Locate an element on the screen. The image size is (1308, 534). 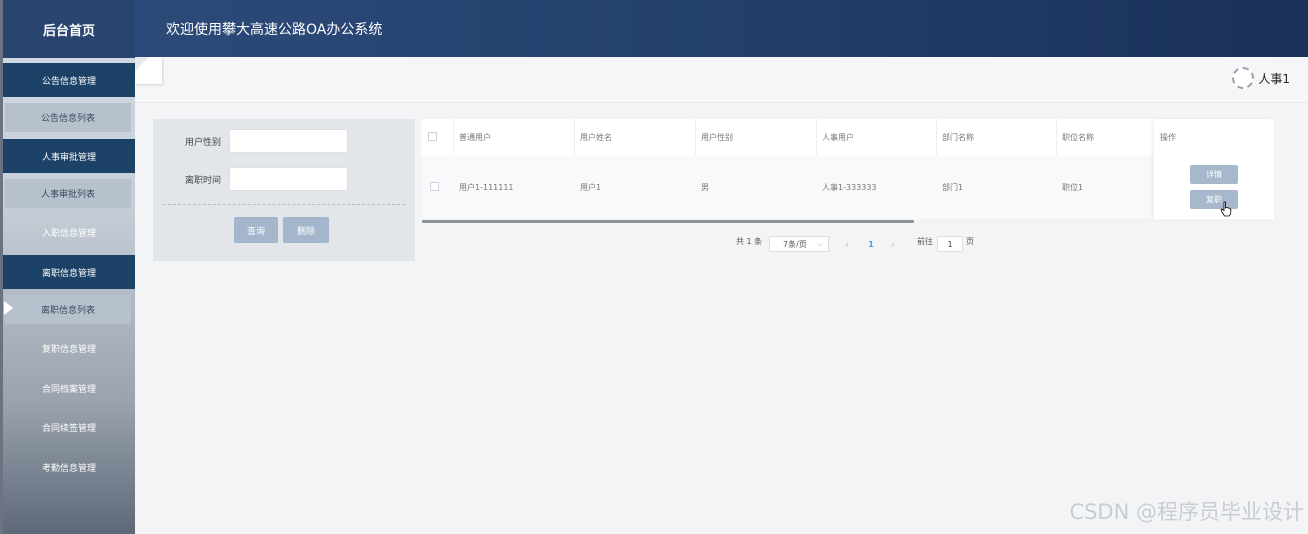
col-header-position: 职位名称 is located at coordinates (1105, 137).